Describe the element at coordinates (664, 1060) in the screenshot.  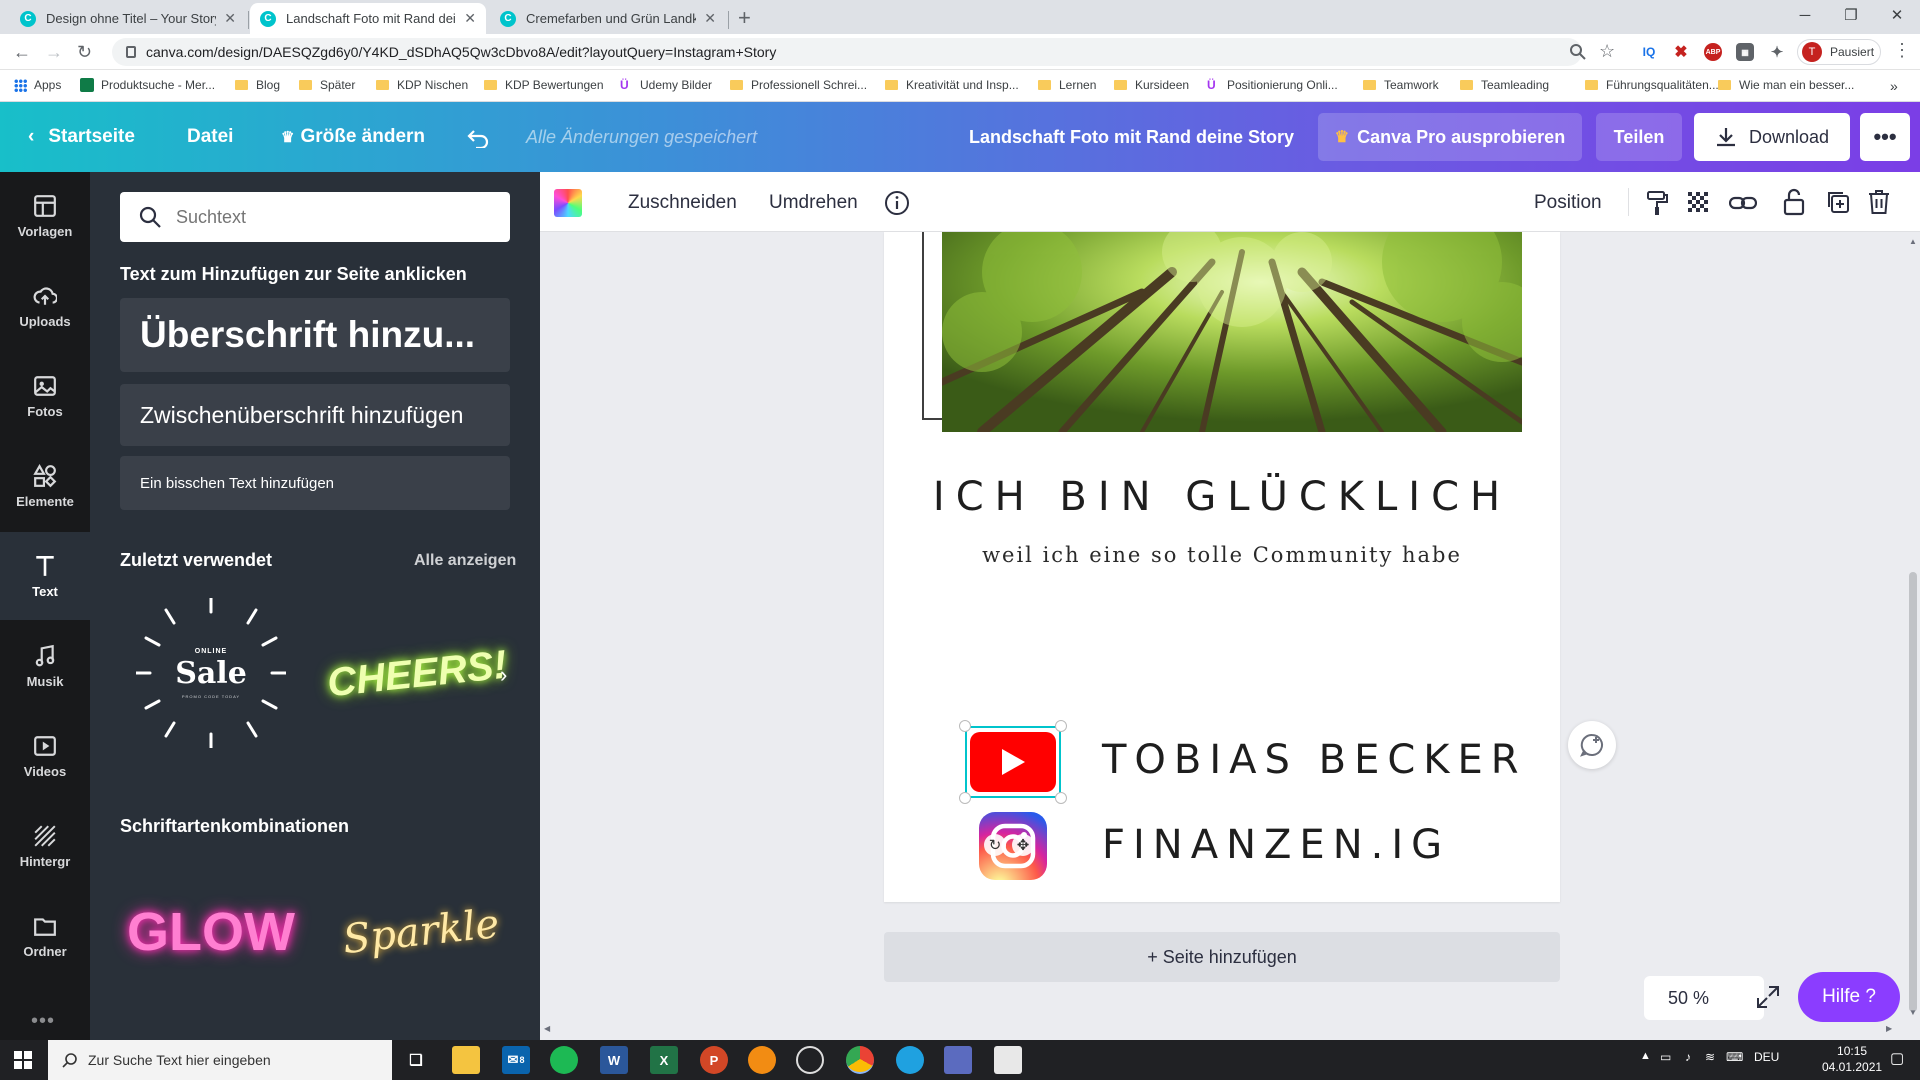
I see `excel-icon: X` at that location.